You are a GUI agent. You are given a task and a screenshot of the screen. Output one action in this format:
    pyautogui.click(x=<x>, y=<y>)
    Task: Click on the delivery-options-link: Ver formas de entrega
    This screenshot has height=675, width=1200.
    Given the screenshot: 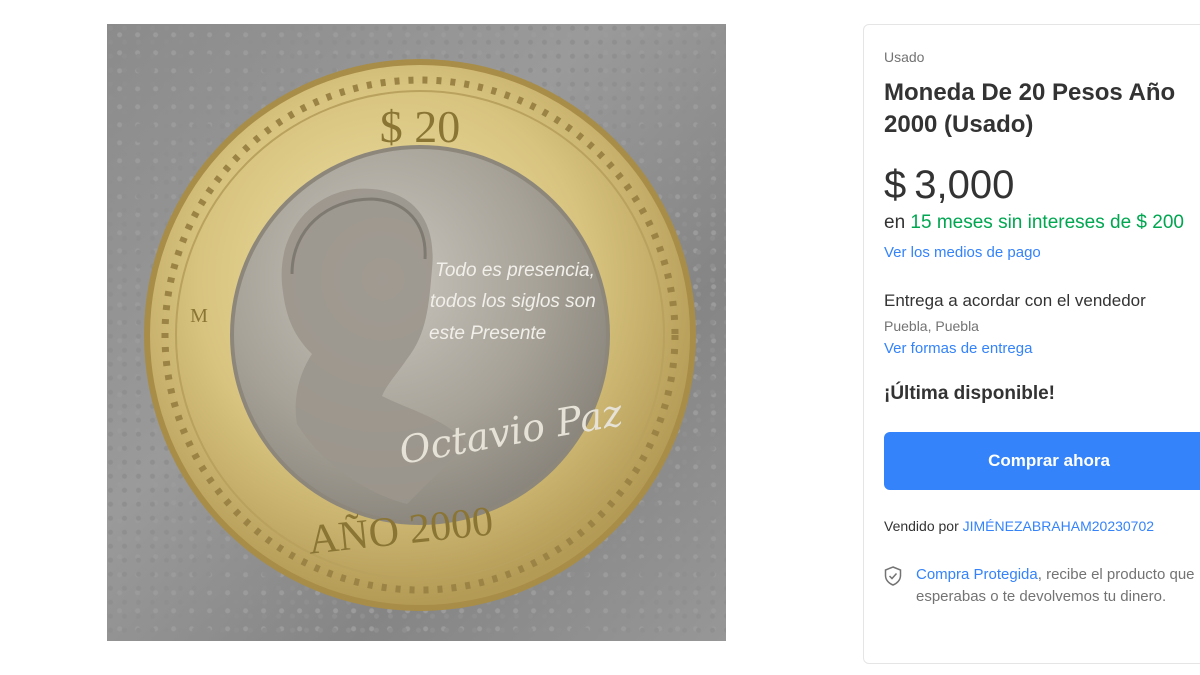 What is the action you would take?
    pyautogui.click(x=1042, y=348)
    